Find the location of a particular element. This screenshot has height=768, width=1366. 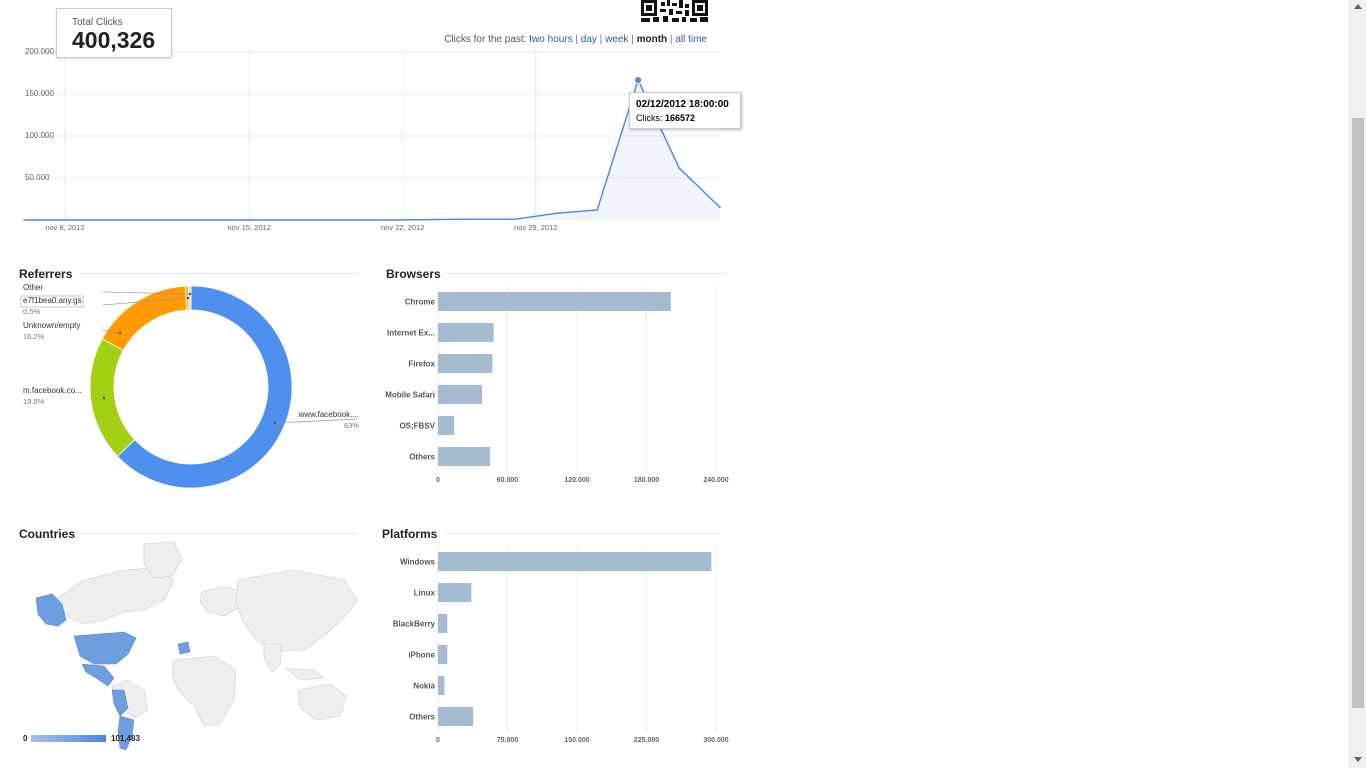

countries-divider is located at coordinates (219, 533).